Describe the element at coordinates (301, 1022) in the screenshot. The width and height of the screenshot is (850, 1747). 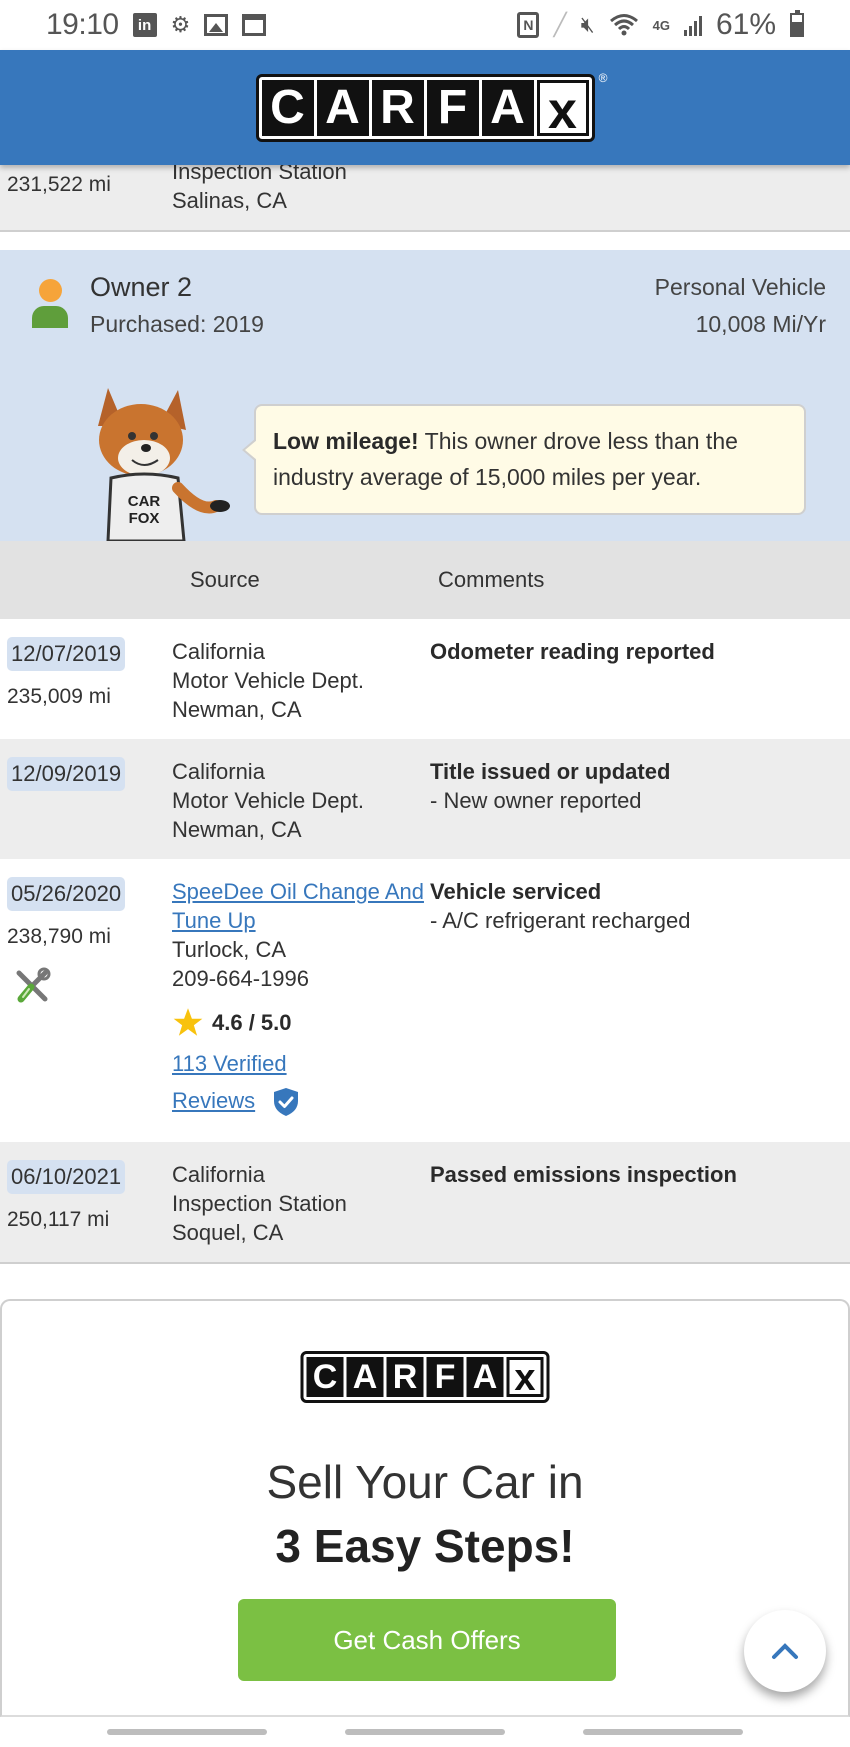
I see `shop-rating: 4.6 / 5.0` at that location.